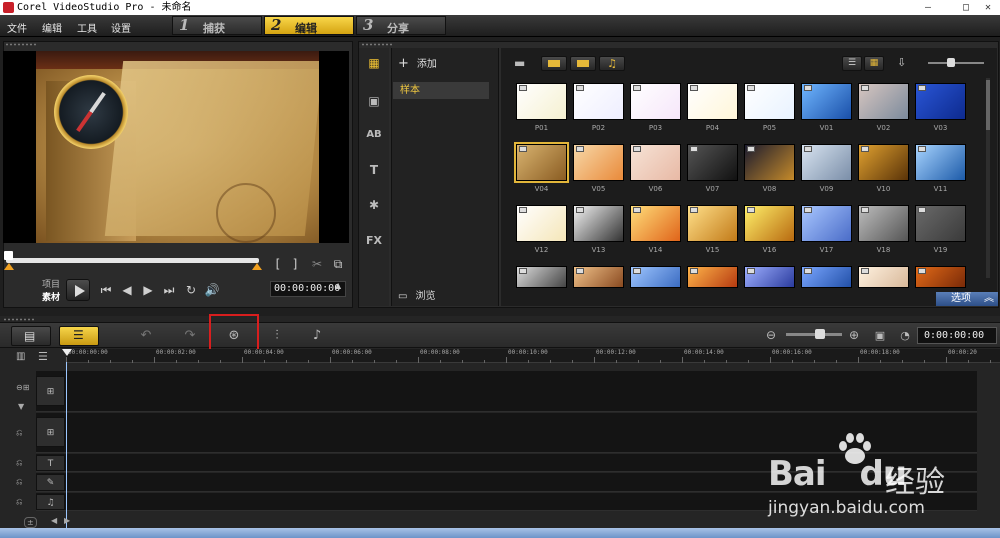 The image size is (1000, 538). Describe the element at coordinates (52, 27) in the screenshot. I see `menu-edit: 编辑` at that location.